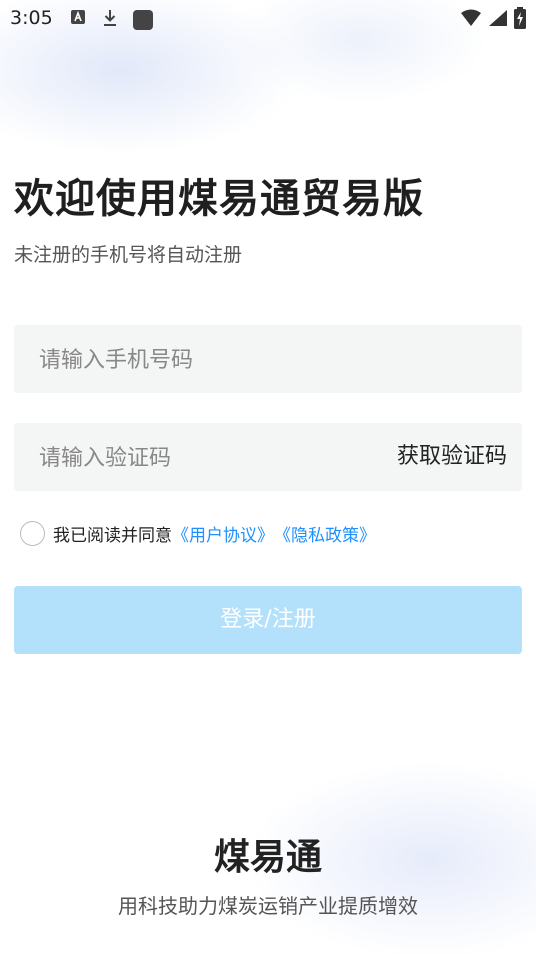  Describe the element at coordinates (219, 199) in the screenshot. I see `page-title: 欢迎使用煤易通贸易版` at that location.